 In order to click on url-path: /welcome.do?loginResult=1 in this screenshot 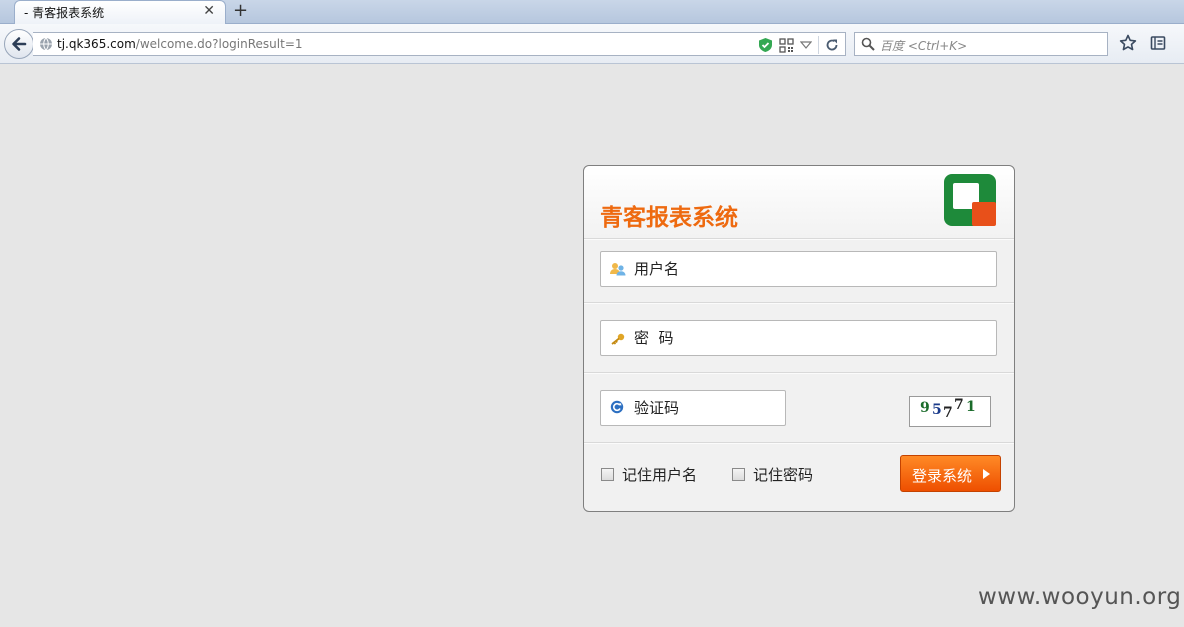, I will do `click(219, 44)`.